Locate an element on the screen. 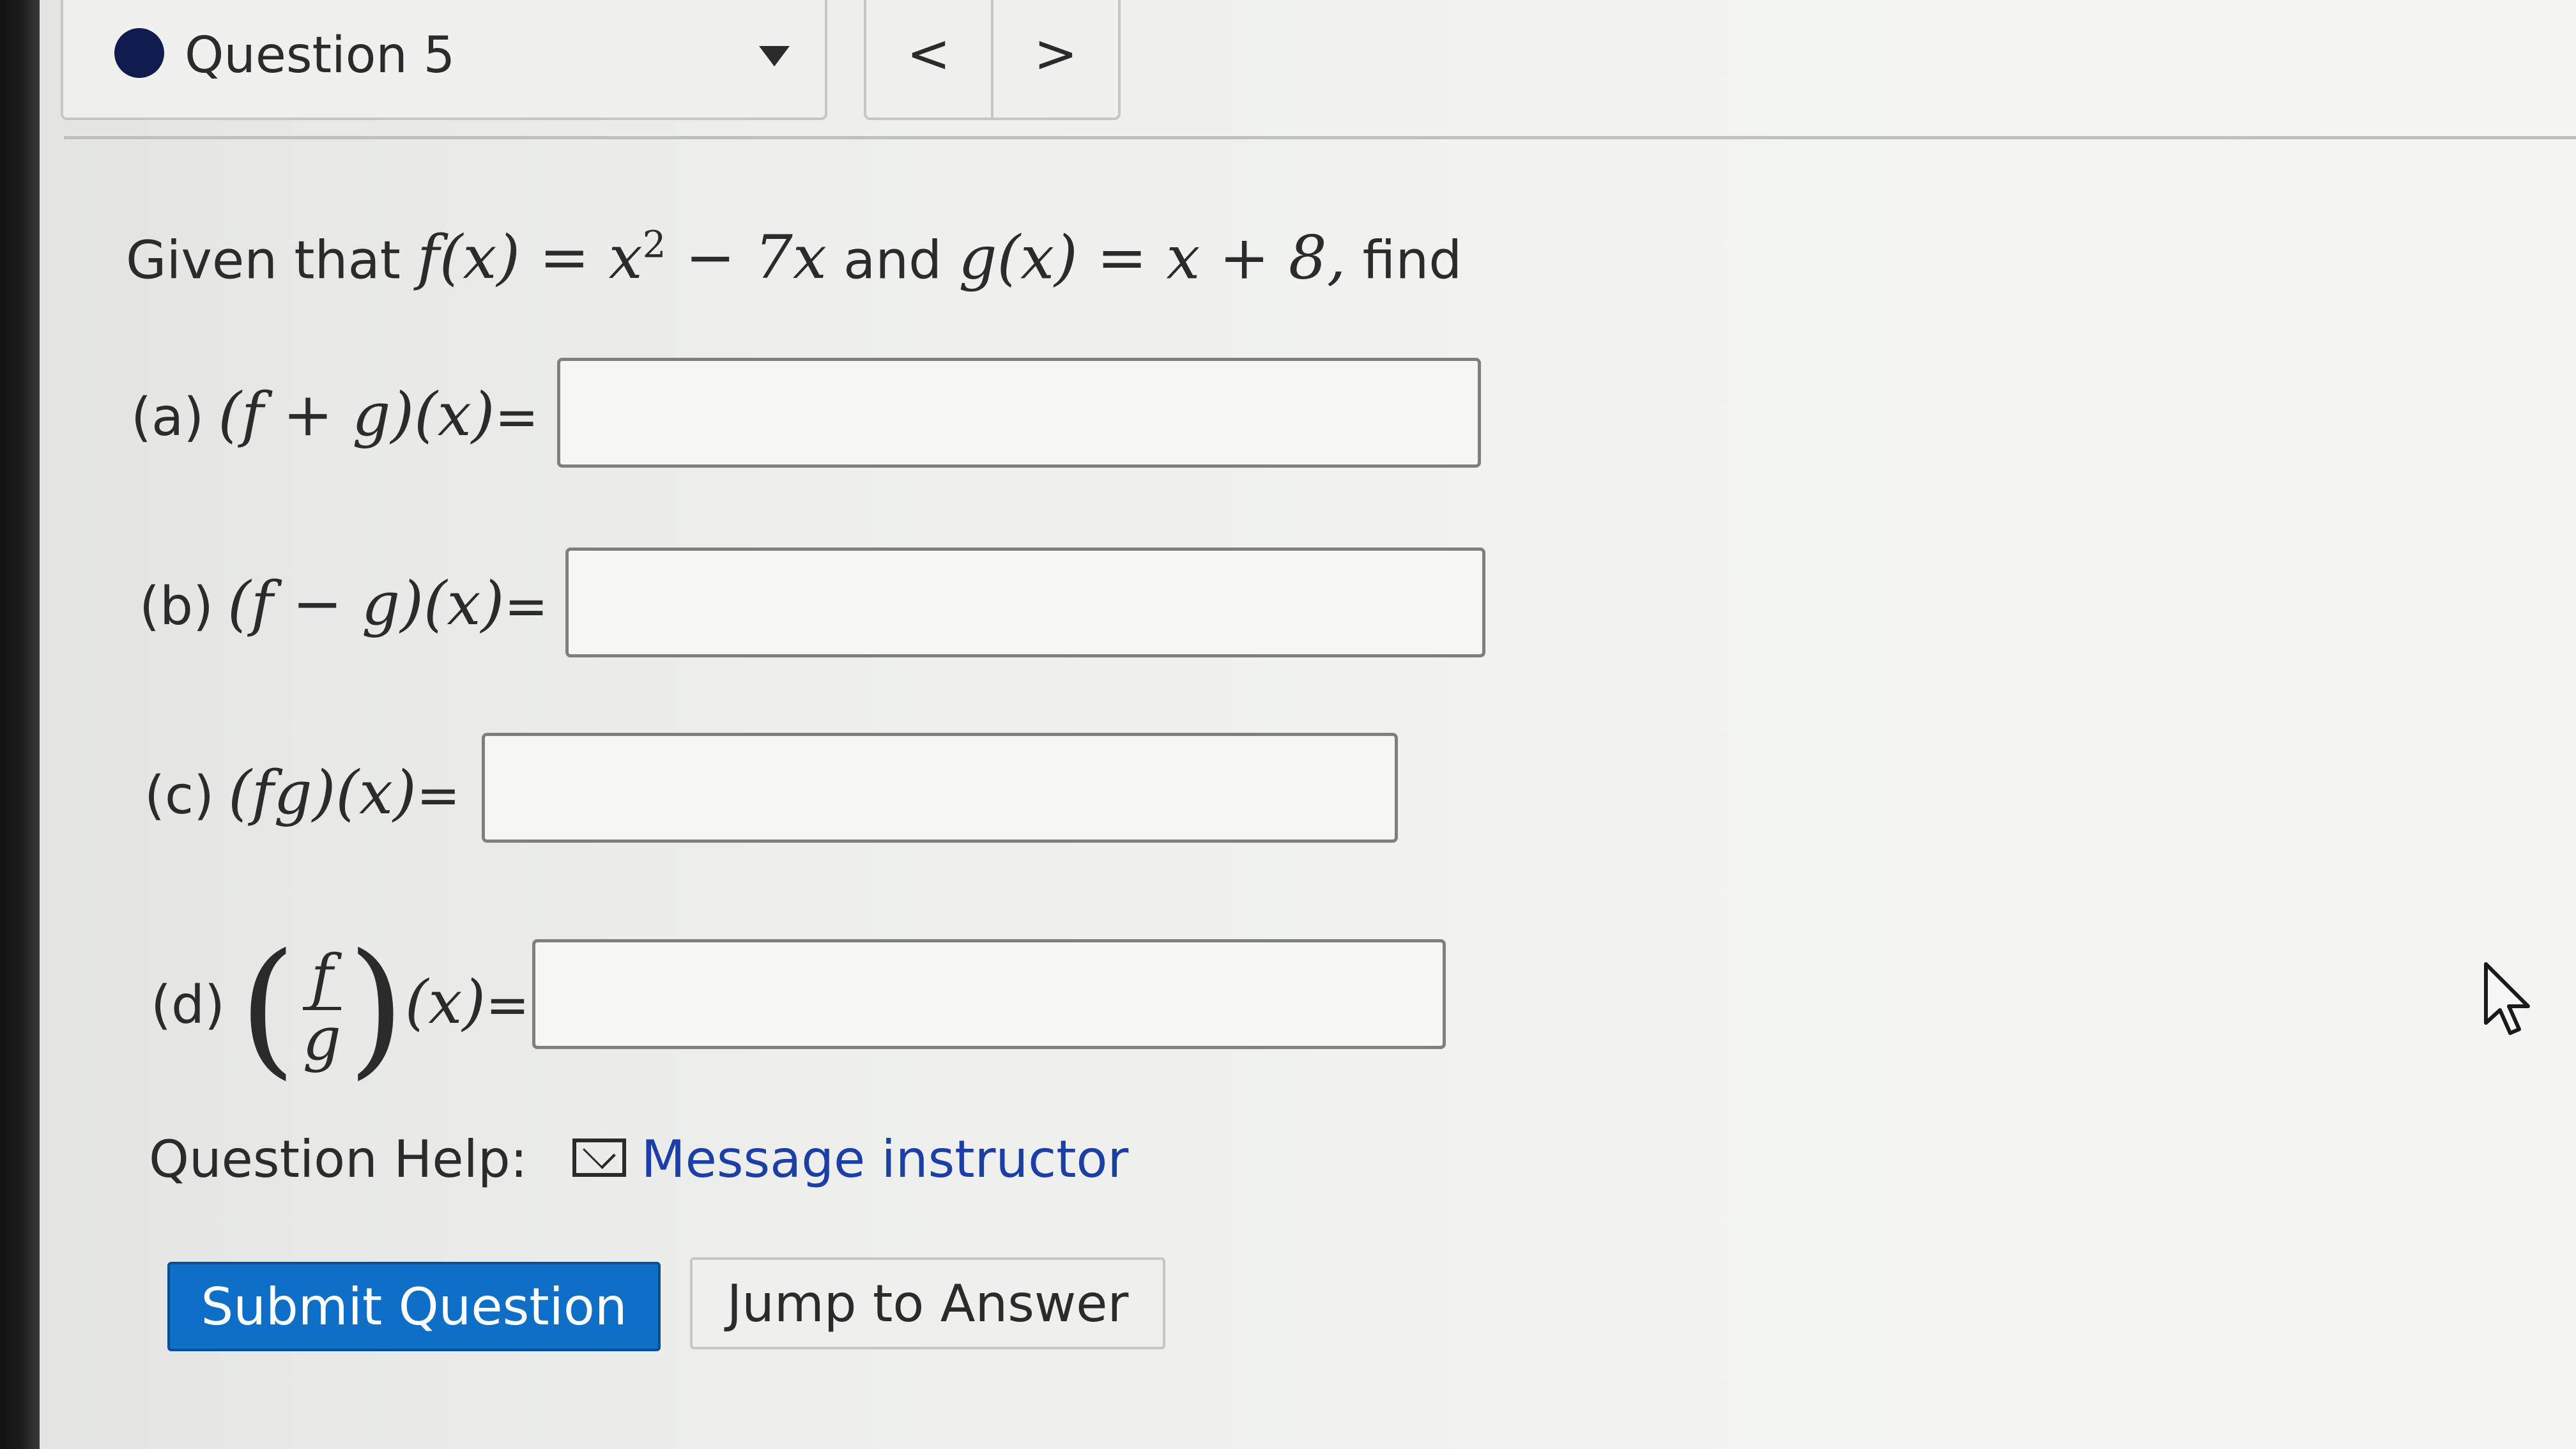 The image size is (2576, 1449). previous-question-button: < is located at coordinates (928, 59).